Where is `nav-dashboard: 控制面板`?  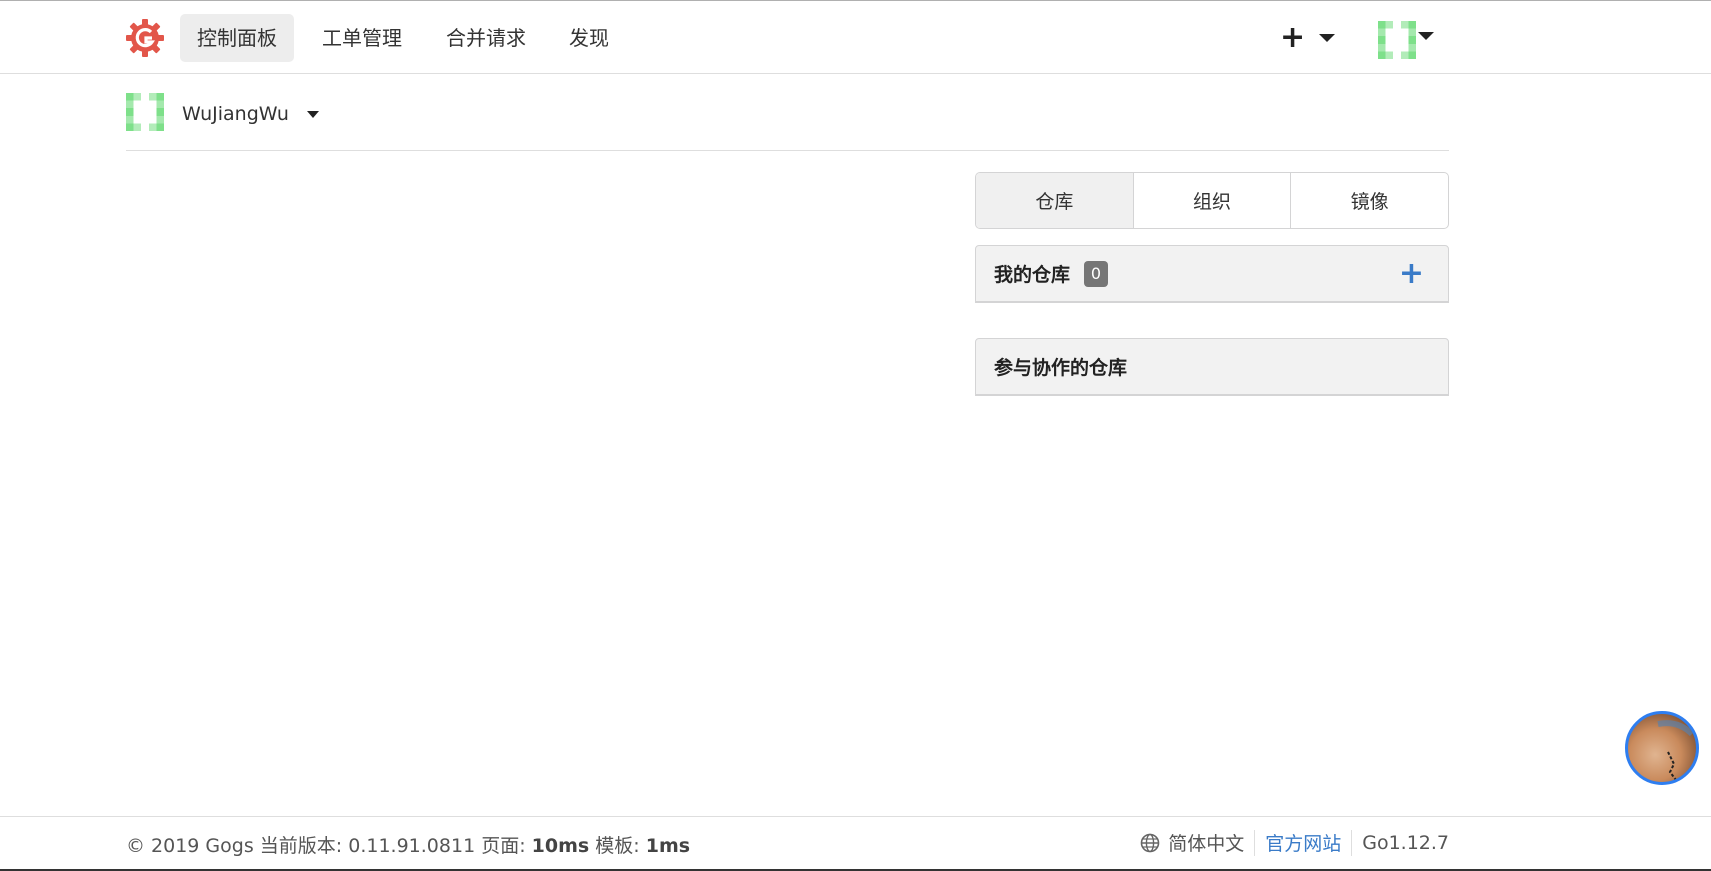
nav-dashboard: 控制面板 is located at coordinates (237, 38).